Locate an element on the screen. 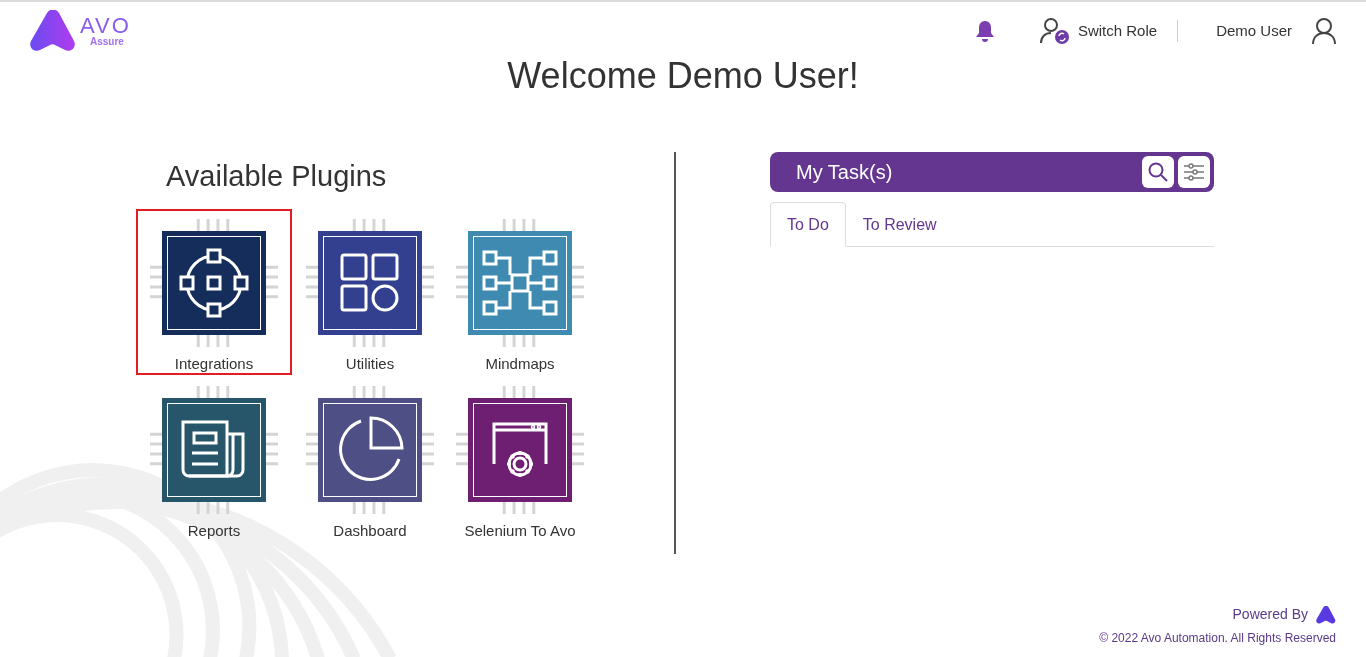  plugin-label: Integrations is located at coordinates (214, 363).